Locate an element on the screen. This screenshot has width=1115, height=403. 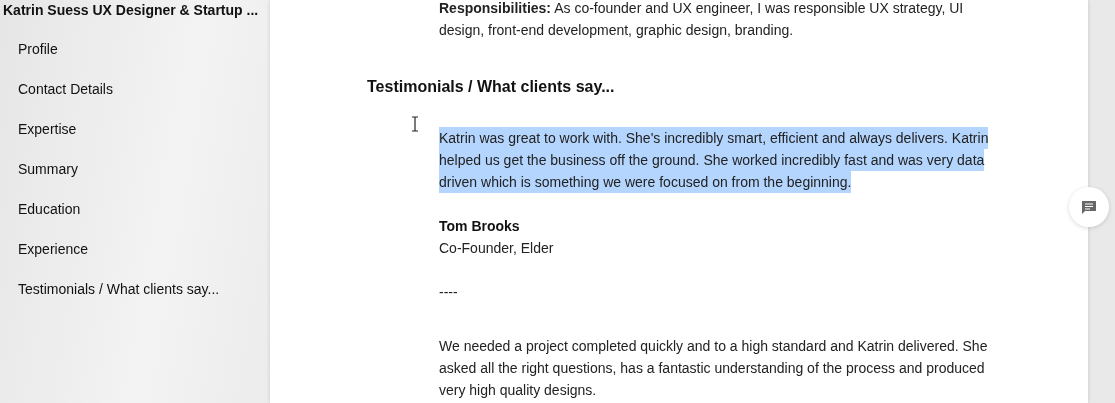
outline-item: Education is located at coordinates (135, 209).